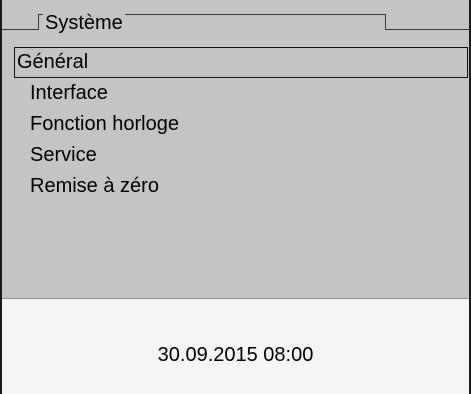 Image resolution: width=471 pixels, height=394 pixels. What do you see at coordinates (241, 186) in the screenshot?
I see `menu-item-reset: Remise à zéro` at bounding box center [241, 186].